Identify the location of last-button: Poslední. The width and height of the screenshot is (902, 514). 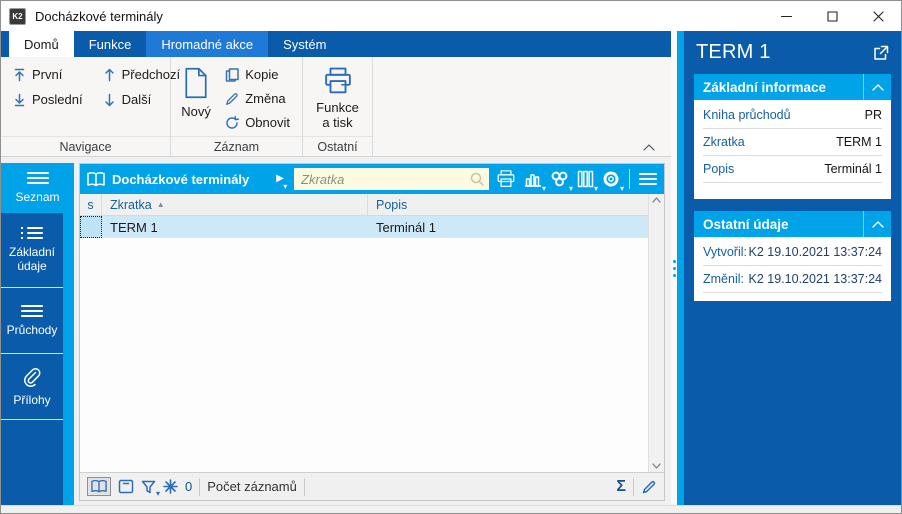
(48, 99).